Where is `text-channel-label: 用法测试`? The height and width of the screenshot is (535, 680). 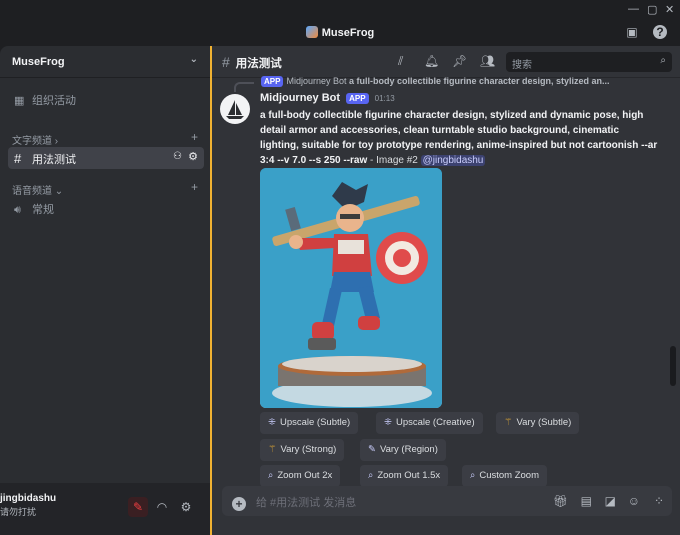
text-channel-label: 用法测试 is located at coordinates (54, 160).